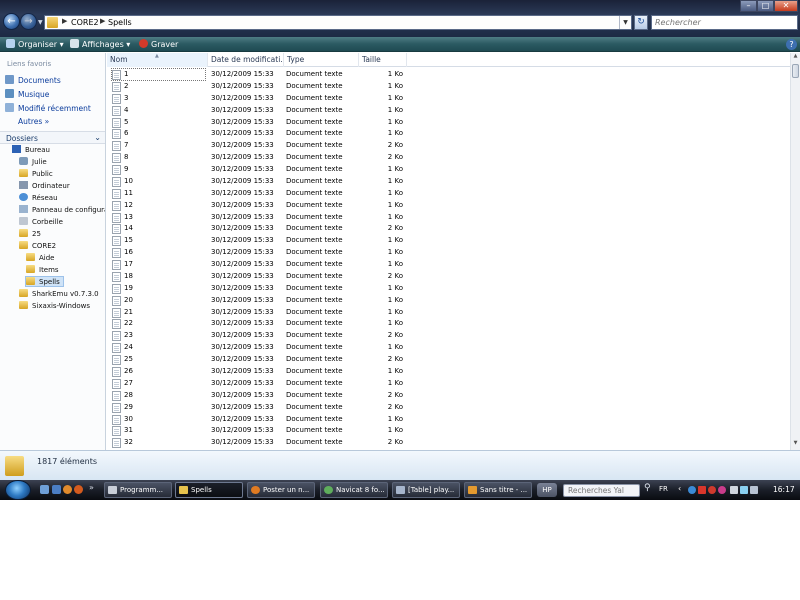  Describe the element at coordinates (158, 276) in the screenshot. I see `file-name-cell: 18` at that location.